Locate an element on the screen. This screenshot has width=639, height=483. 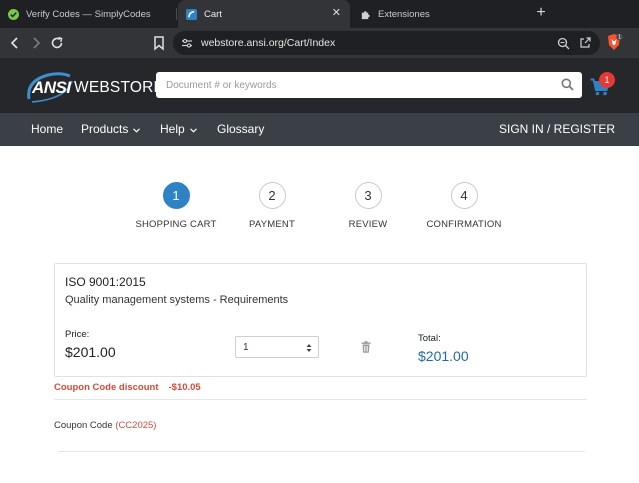
simplycodes-check-icon is located at coordinates (13, 14).